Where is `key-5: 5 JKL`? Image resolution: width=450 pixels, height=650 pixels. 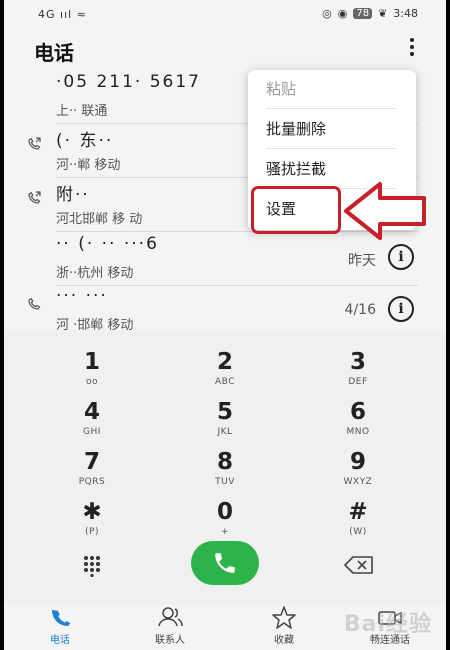
key-5: 5 JKL is located at coordinates (225, 423).